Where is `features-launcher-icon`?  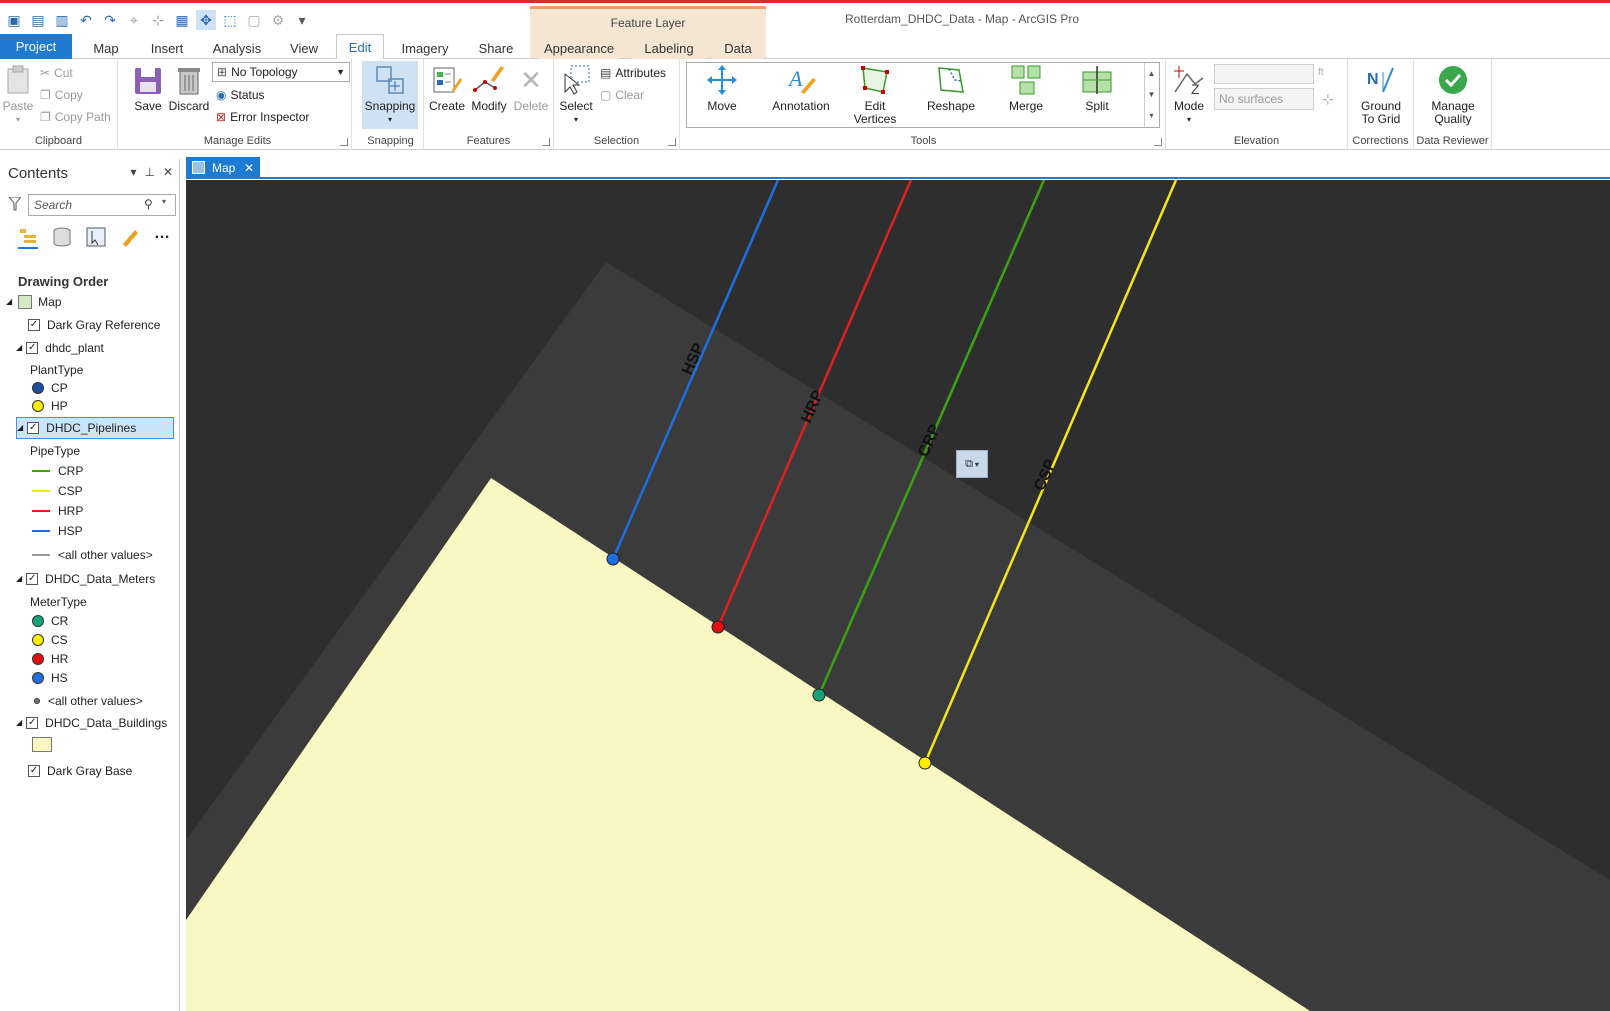 features-launcher-icon is located at coordinates (546, 142).